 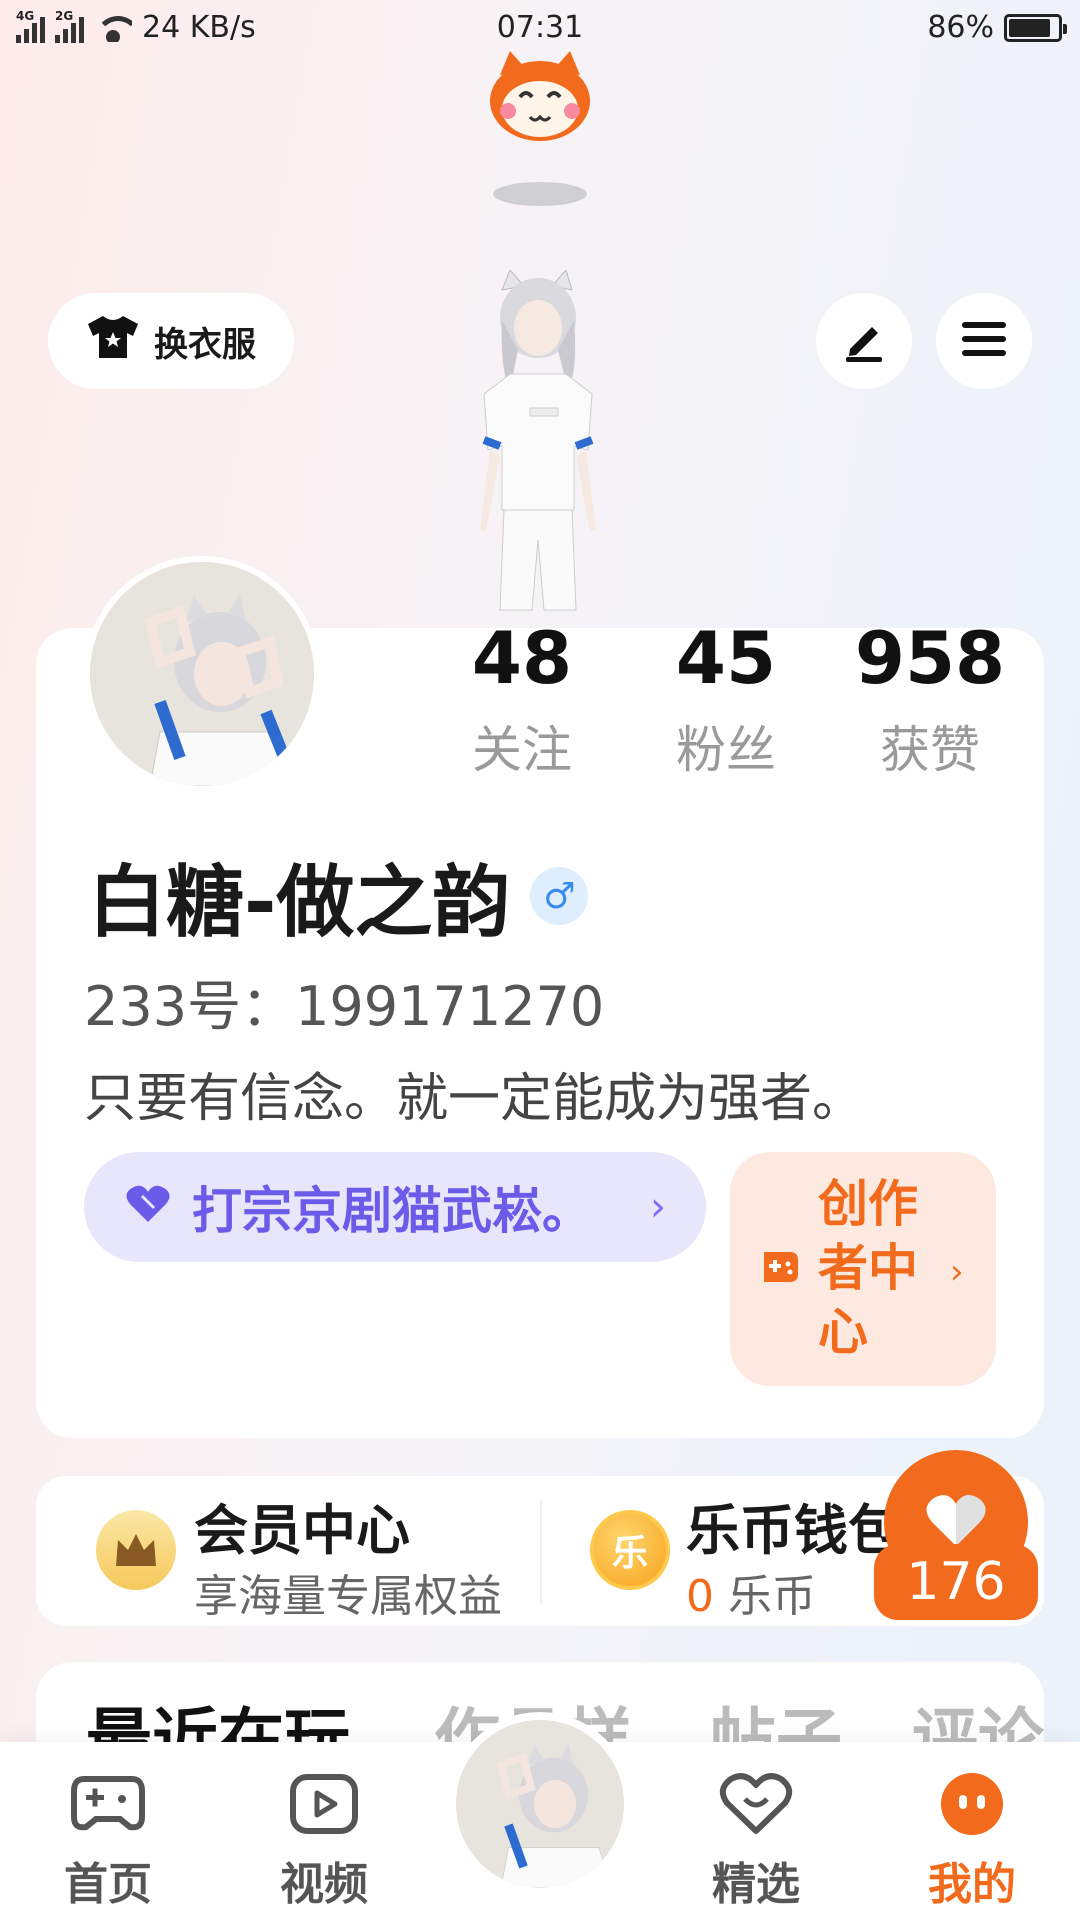 What do you see at coordinates (108, 1804) in the screenshot?
I see `gamepad-nav-icon` at bounding box center [108, 1804].